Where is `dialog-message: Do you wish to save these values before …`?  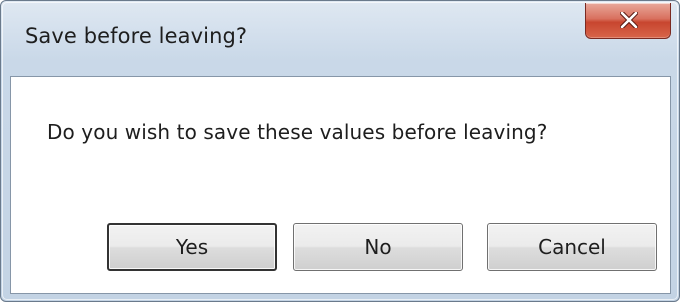 dialog-message: Do you wish to save these values before … is located at coordinates (297, 132).